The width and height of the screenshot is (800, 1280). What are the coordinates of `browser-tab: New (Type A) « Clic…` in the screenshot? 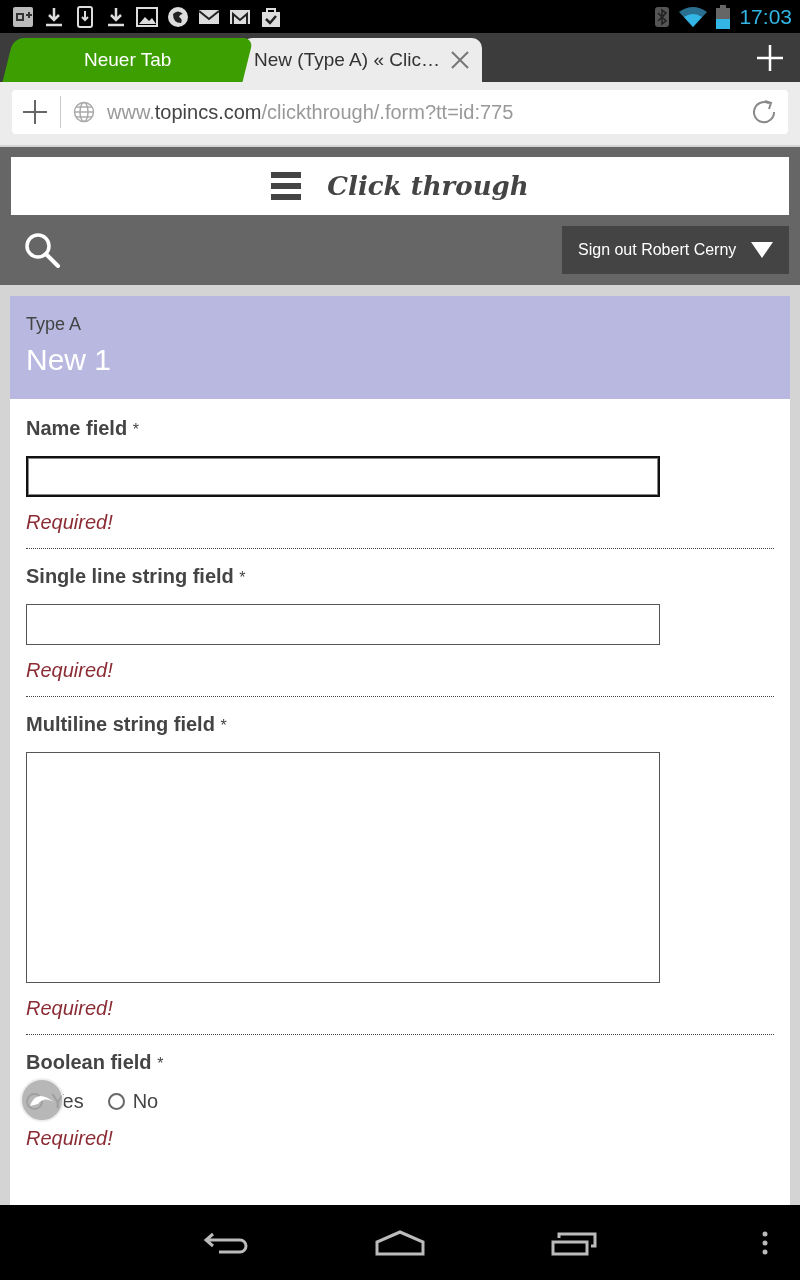 It's located at (362, 60).